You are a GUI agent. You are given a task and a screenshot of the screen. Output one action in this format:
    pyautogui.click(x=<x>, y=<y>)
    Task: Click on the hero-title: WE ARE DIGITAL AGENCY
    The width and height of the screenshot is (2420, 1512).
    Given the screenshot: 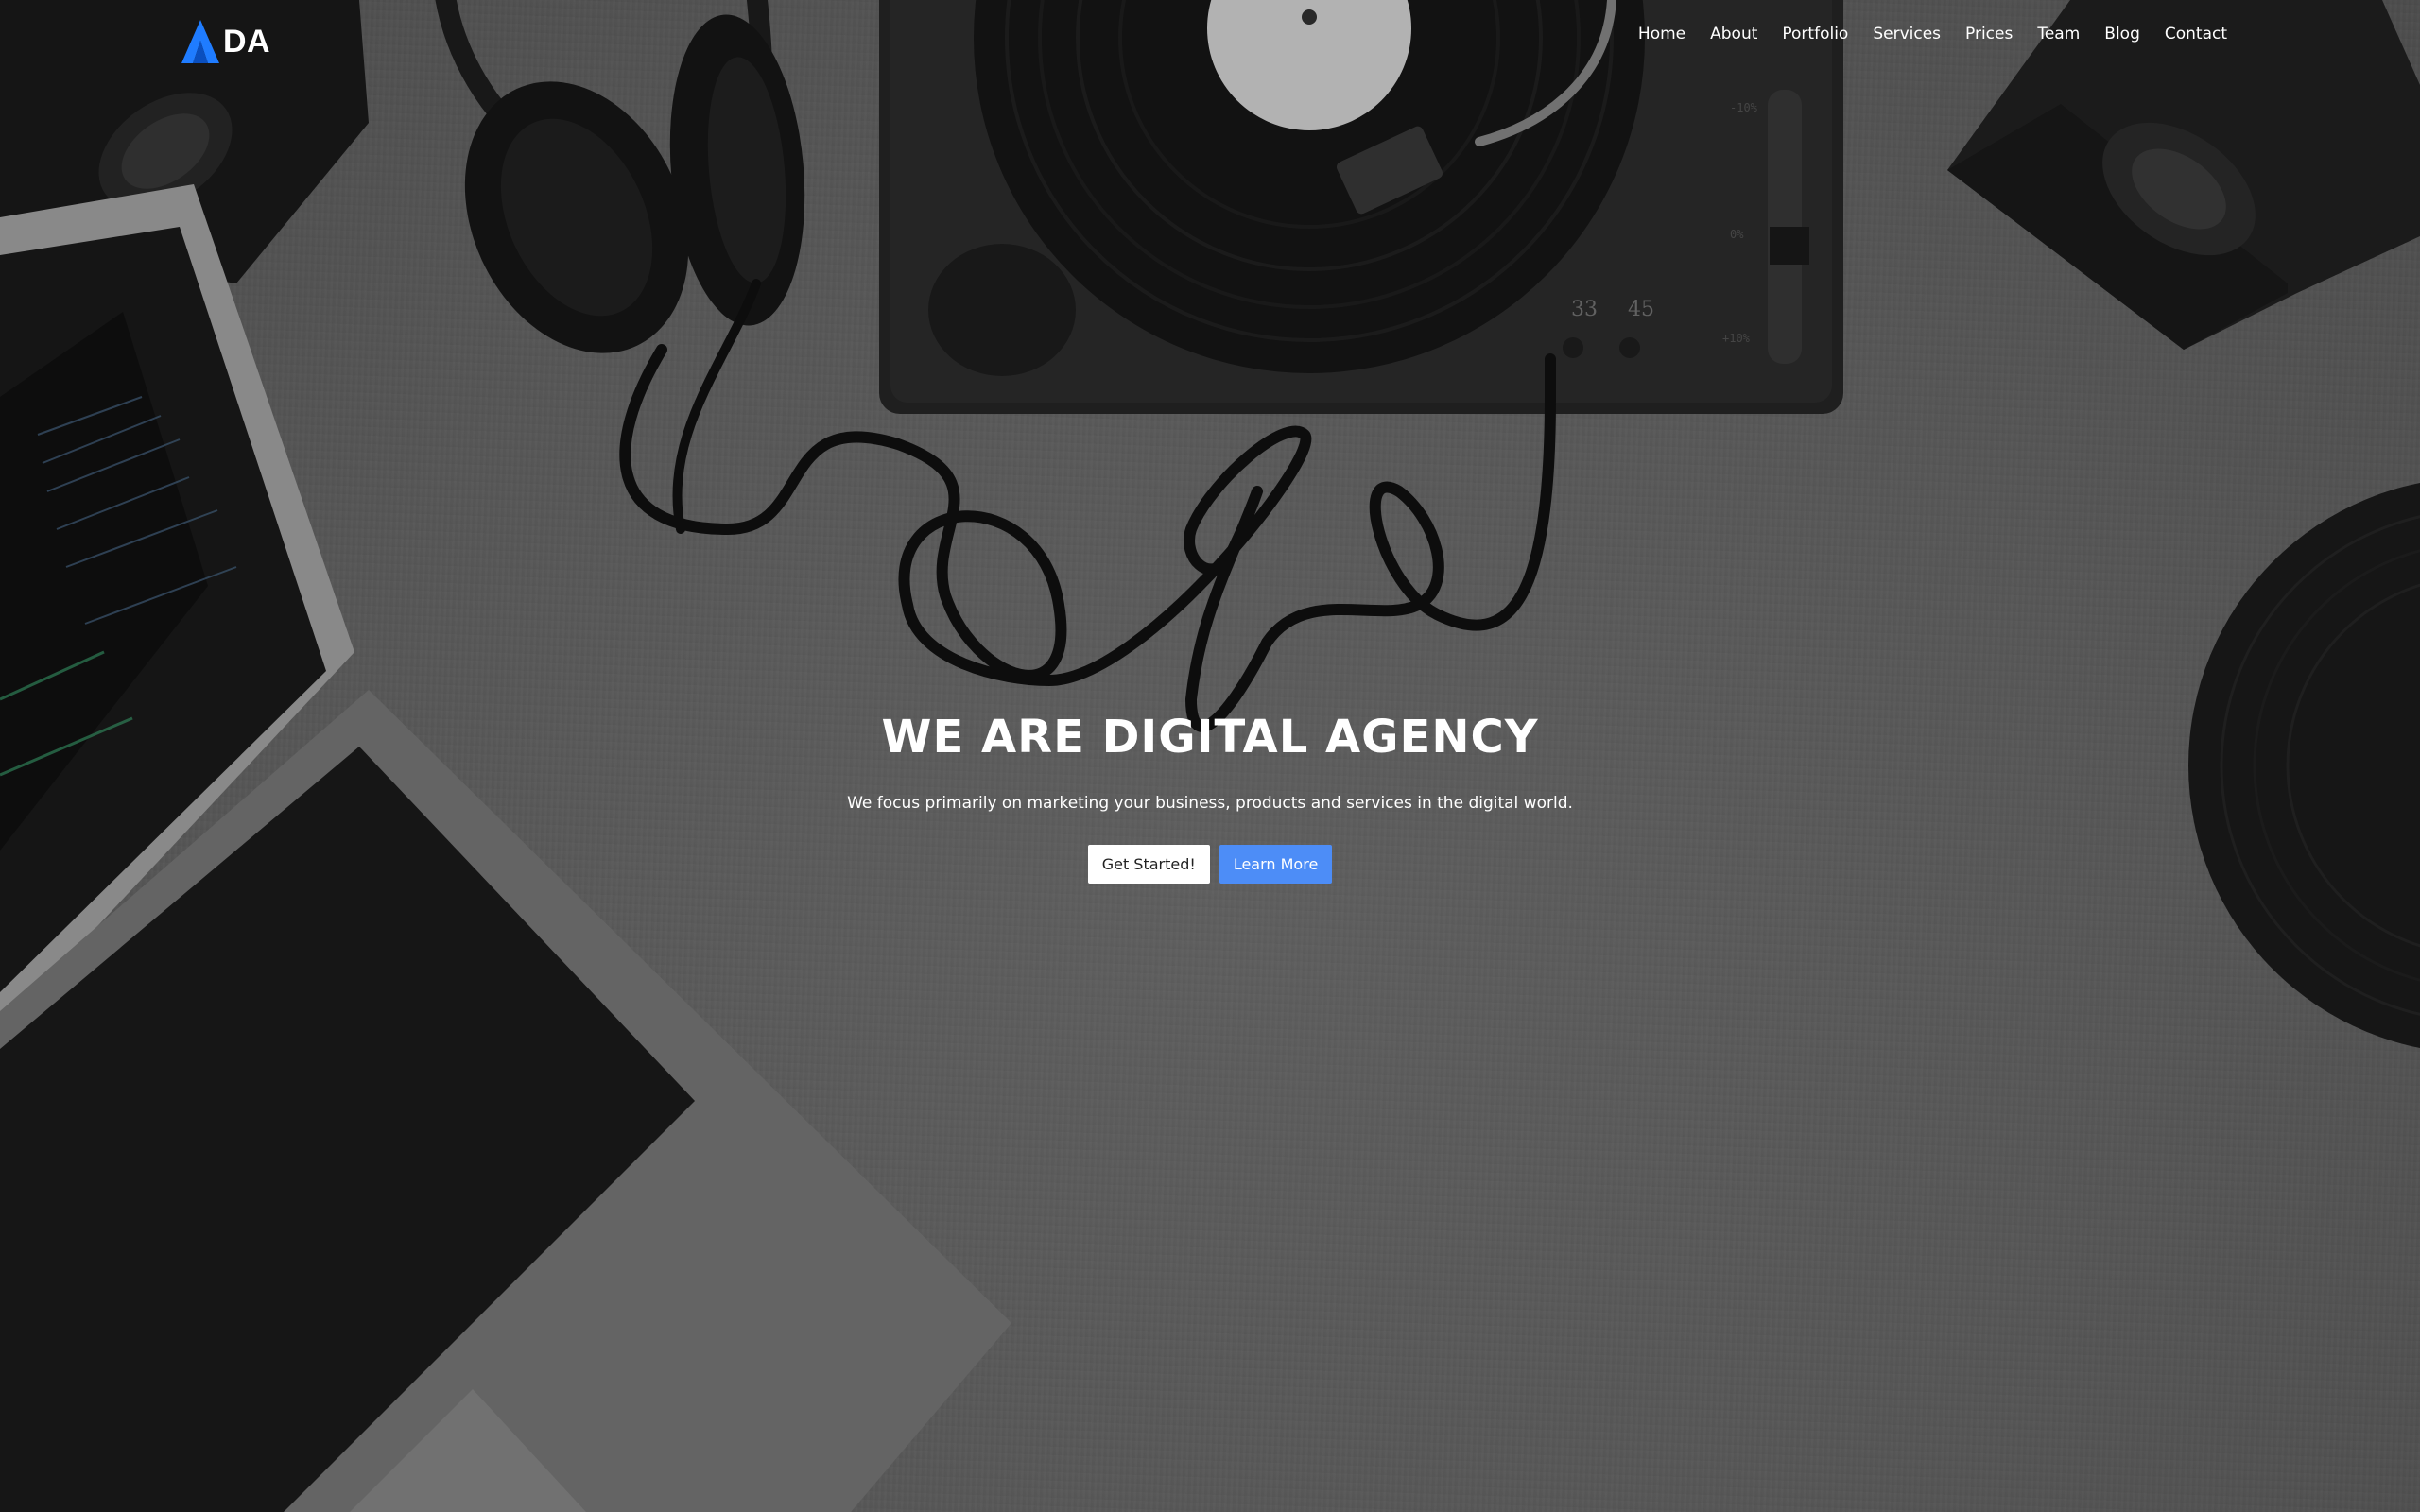 What is the action you would take?
    pyautogui.click(x=1210, y=737)
    